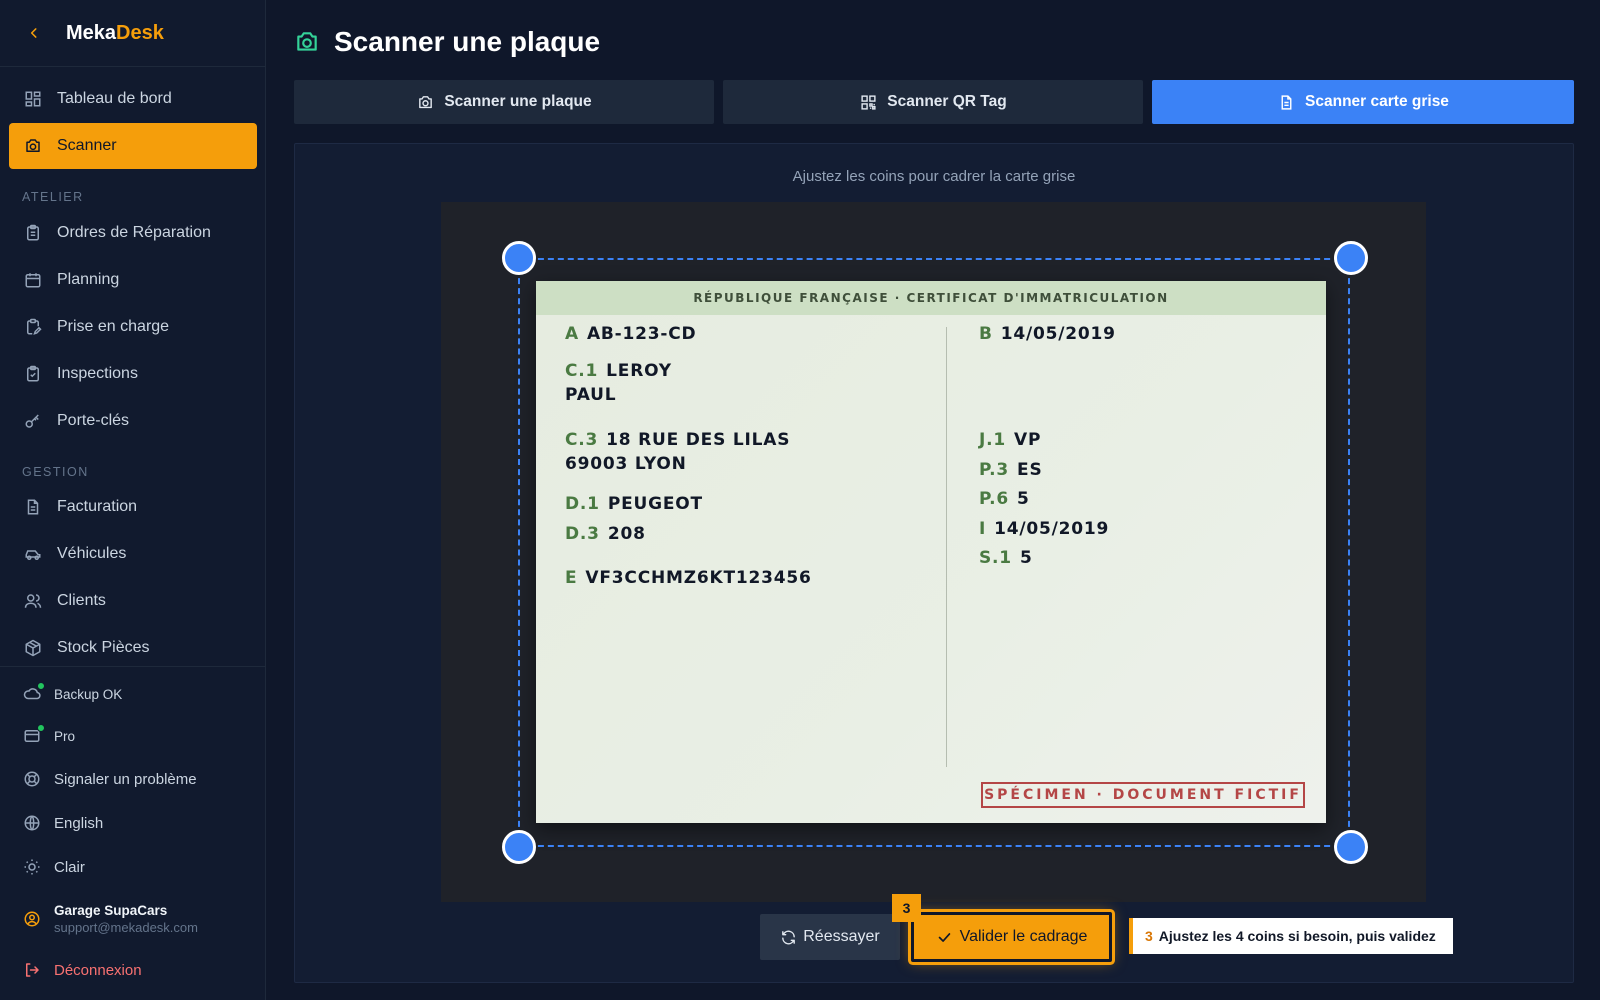 The image size is (1600, 1000). I want to click on plan-status: Pro, so click(49, 735).